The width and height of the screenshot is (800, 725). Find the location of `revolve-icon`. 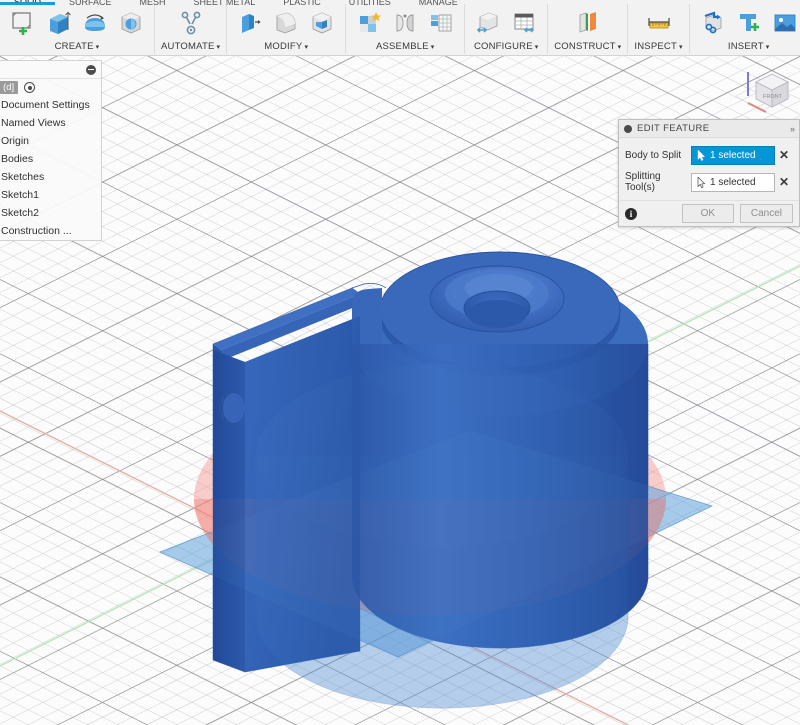

revolve-icon is located at coordinates (95, 23).